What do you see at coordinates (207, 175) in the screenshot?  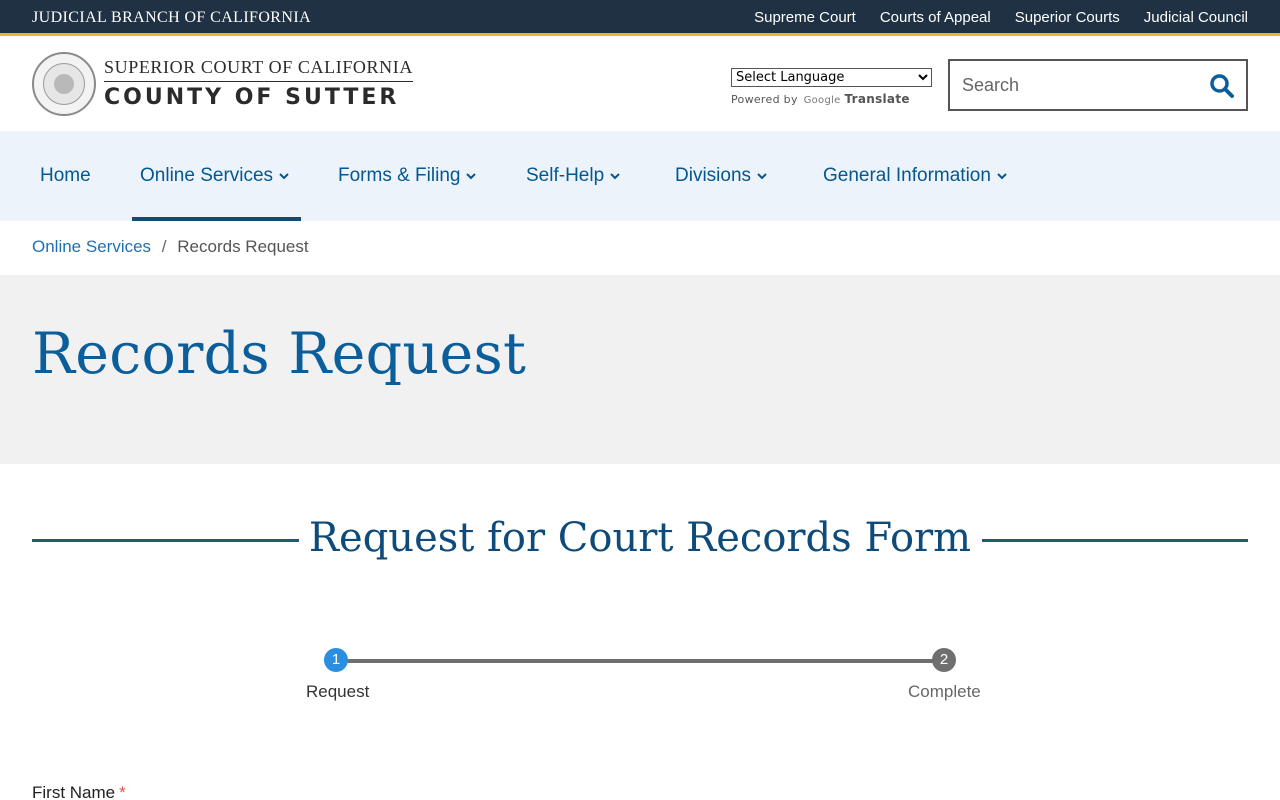 I see `nav-label-online-services: Online Services` at bounding box center [207, 175].